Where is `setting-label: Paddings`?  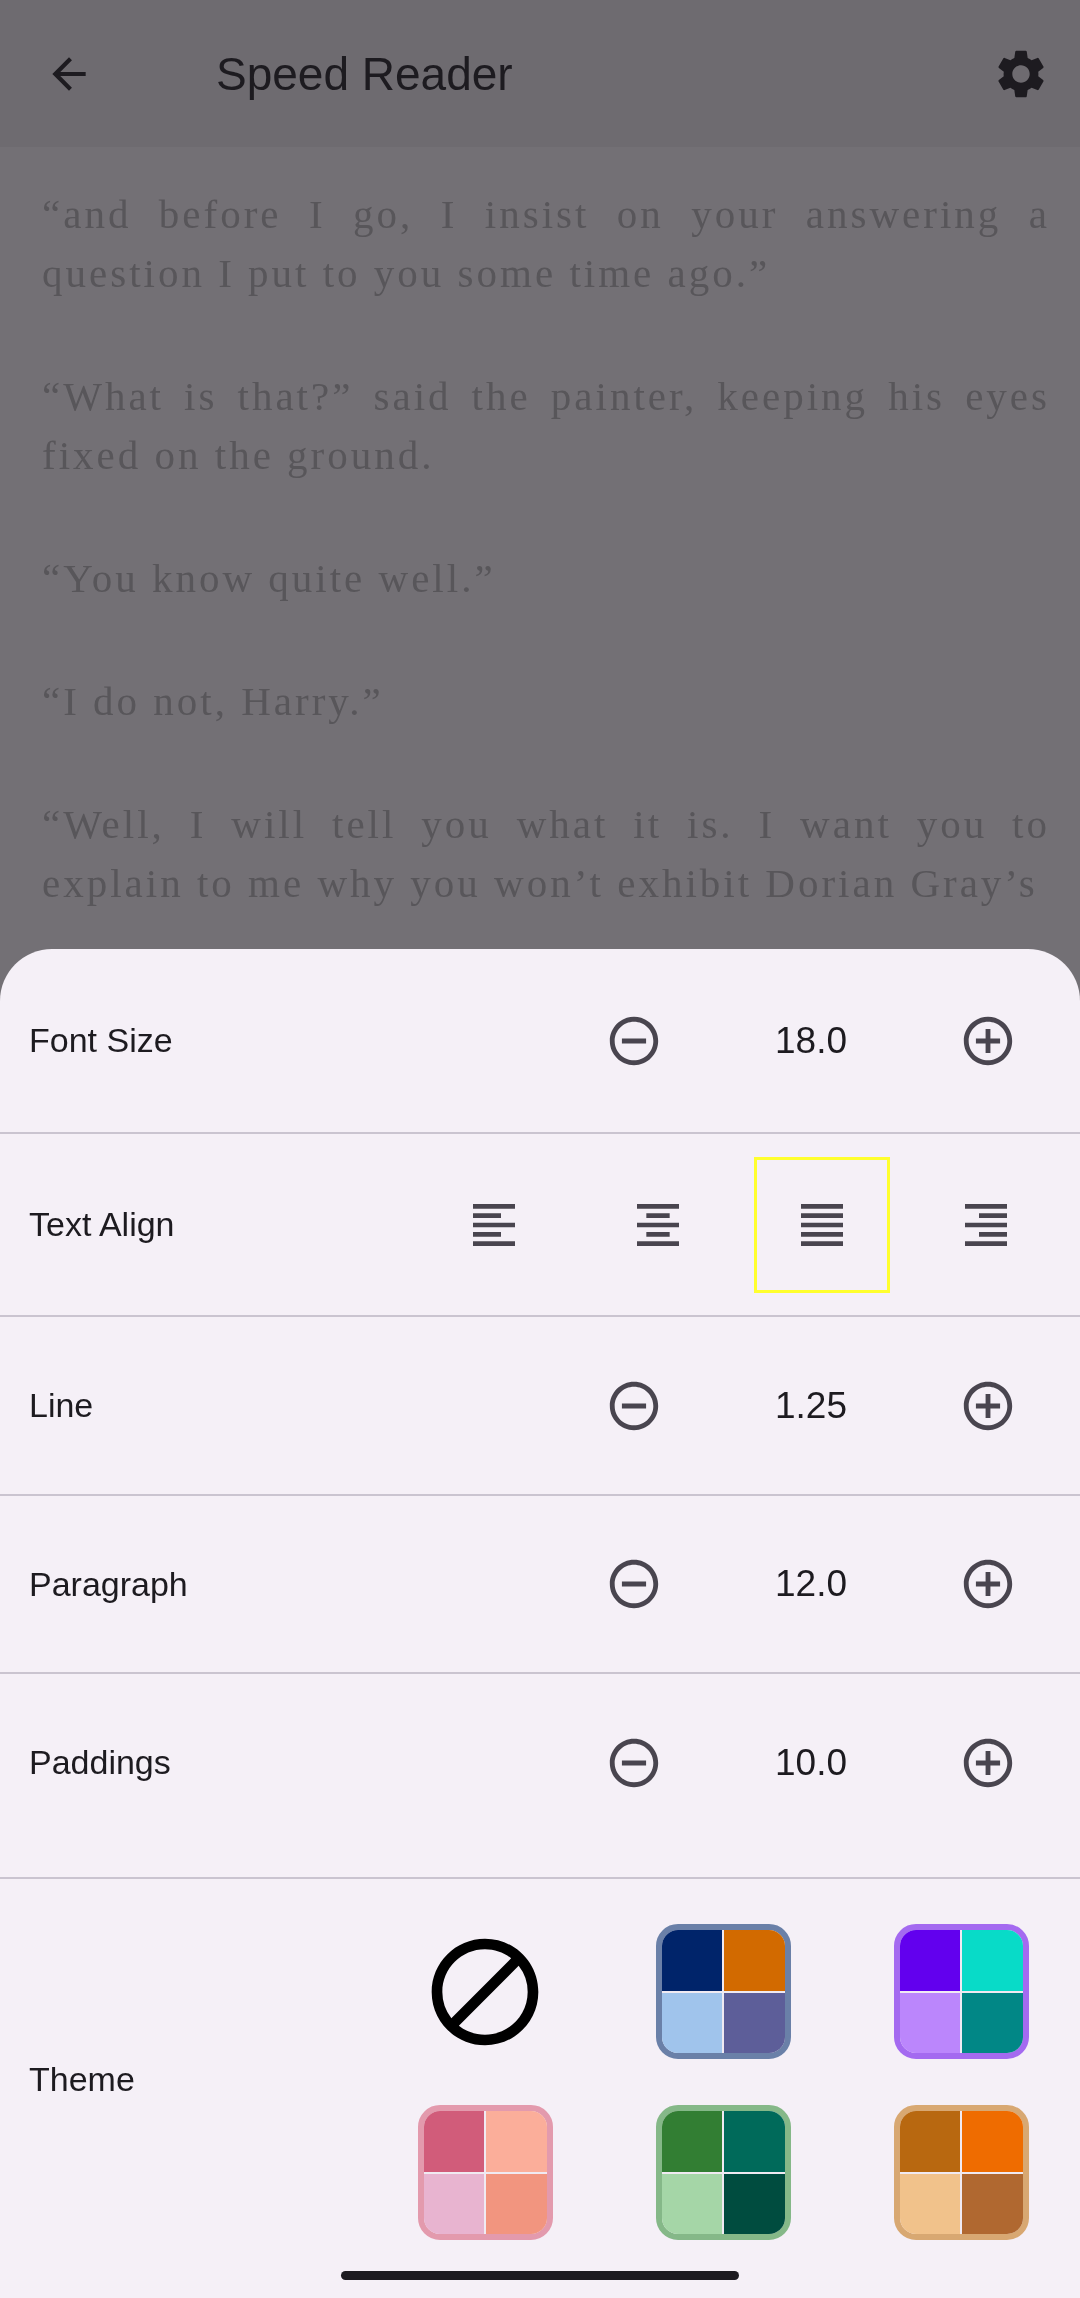
setting-label: Paddings is located at coordinates (100, 1762).